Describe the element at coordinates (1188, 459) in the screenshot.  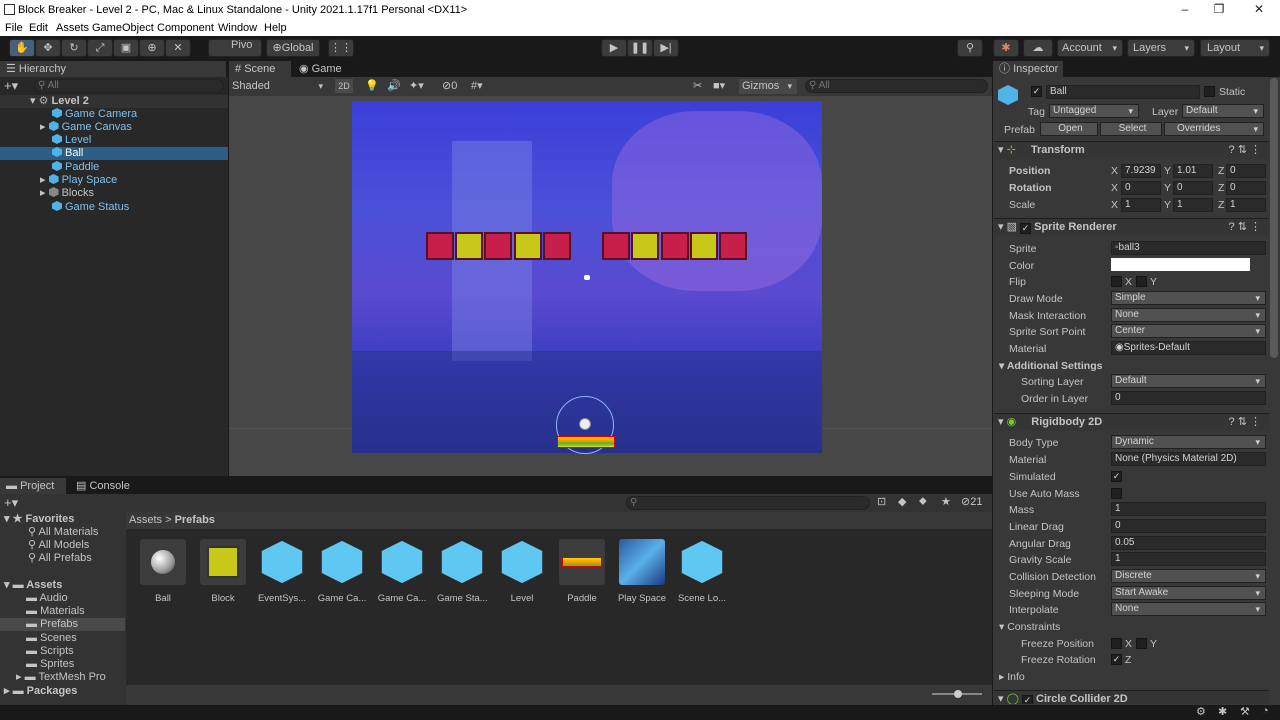
I see `rb-material-field: None (Physics Material 2D)` at that location.